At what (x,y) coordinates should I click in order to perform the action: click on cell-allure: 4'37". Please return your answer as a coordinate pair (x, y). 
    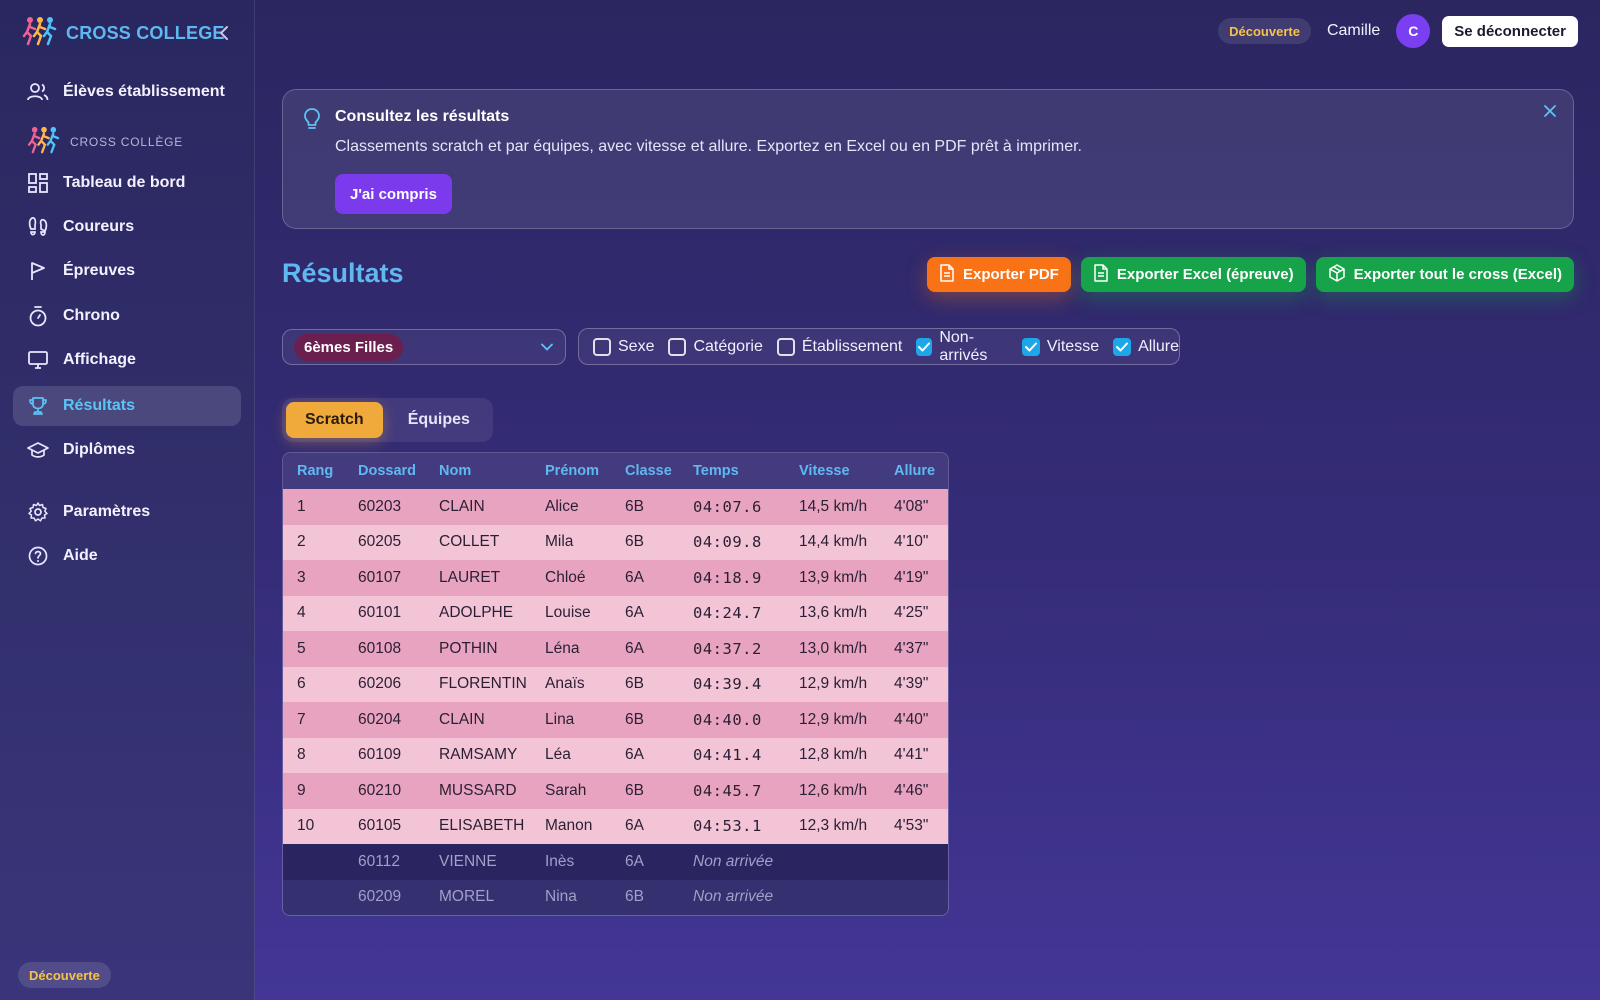
    Looking at the image, I should click on (911, 648).